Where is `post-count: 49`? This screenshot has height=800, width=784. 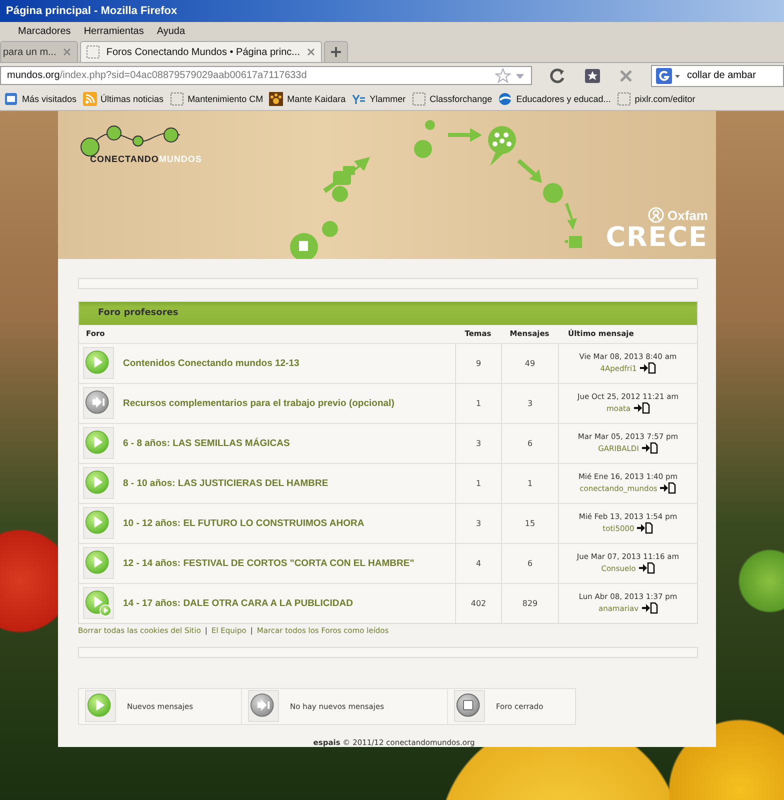
post-count: 49 is located at coordinates (530, 363).